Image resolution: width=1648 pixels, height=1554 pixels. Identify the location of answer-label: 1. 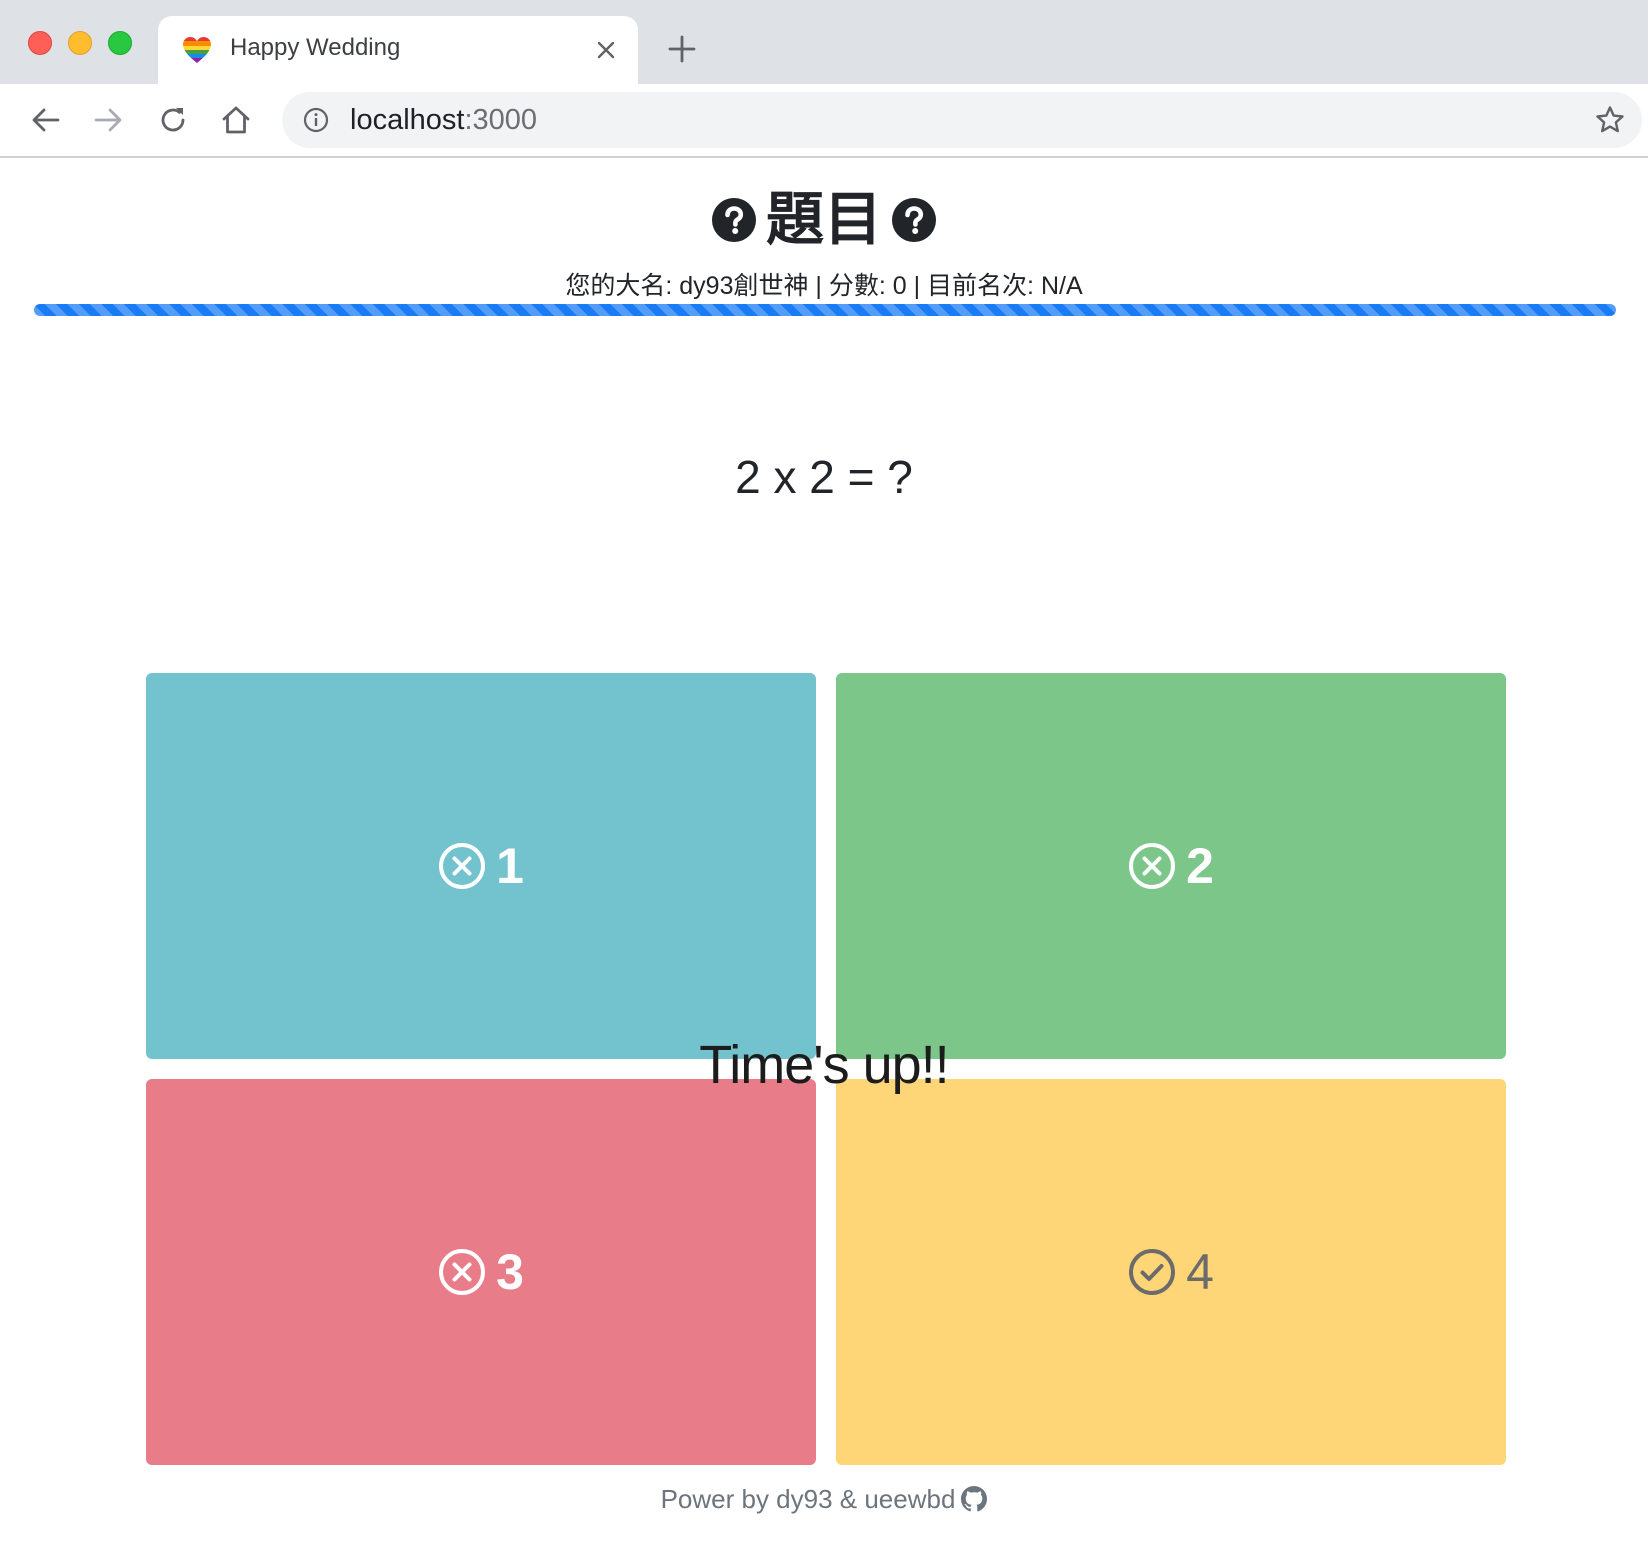
(510, 866).